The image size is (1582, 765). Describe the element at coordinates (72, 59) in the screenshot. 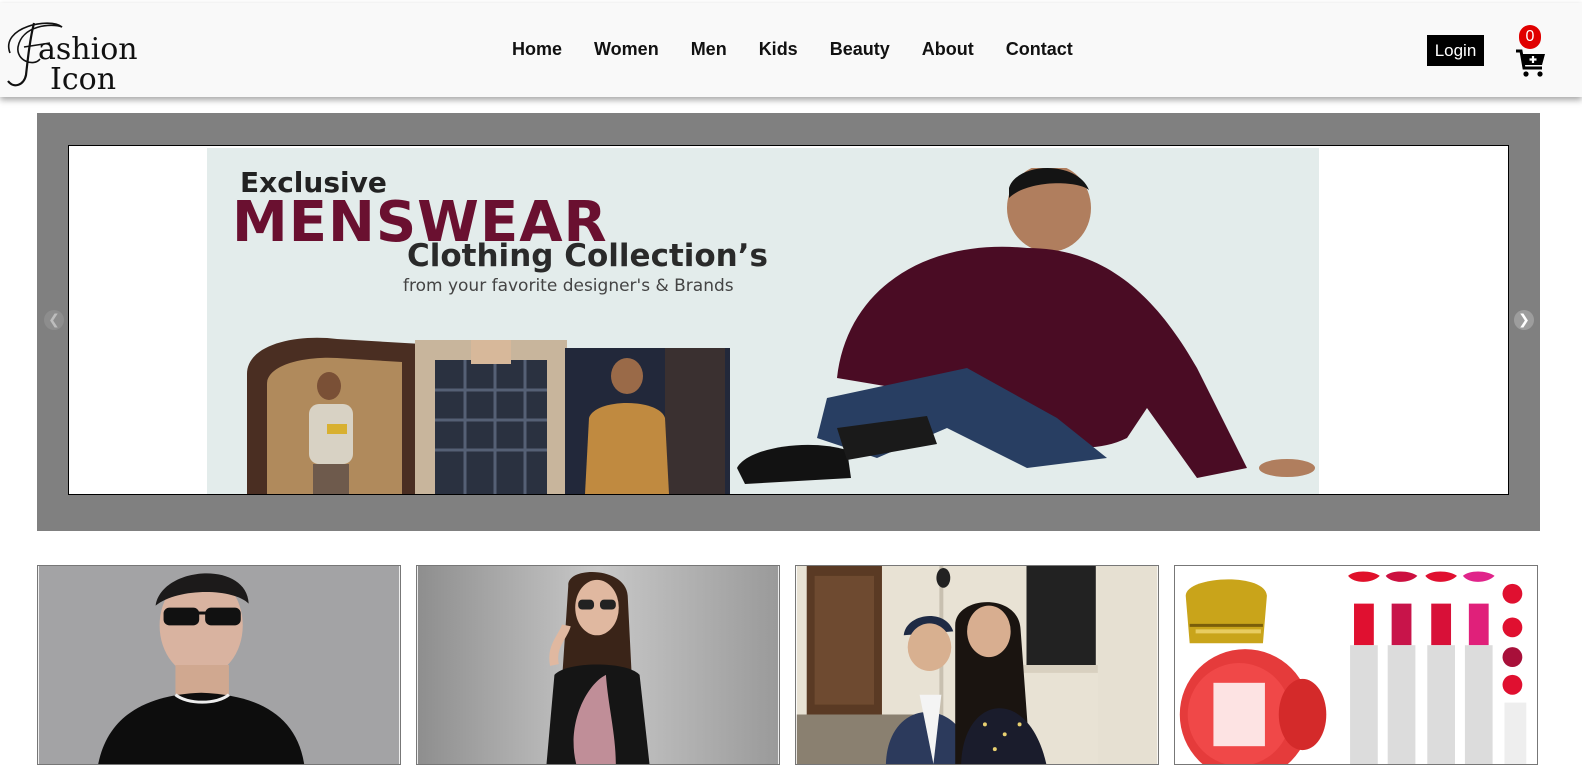

I see `fashion-icon-logo: ashion Icon` at that location.